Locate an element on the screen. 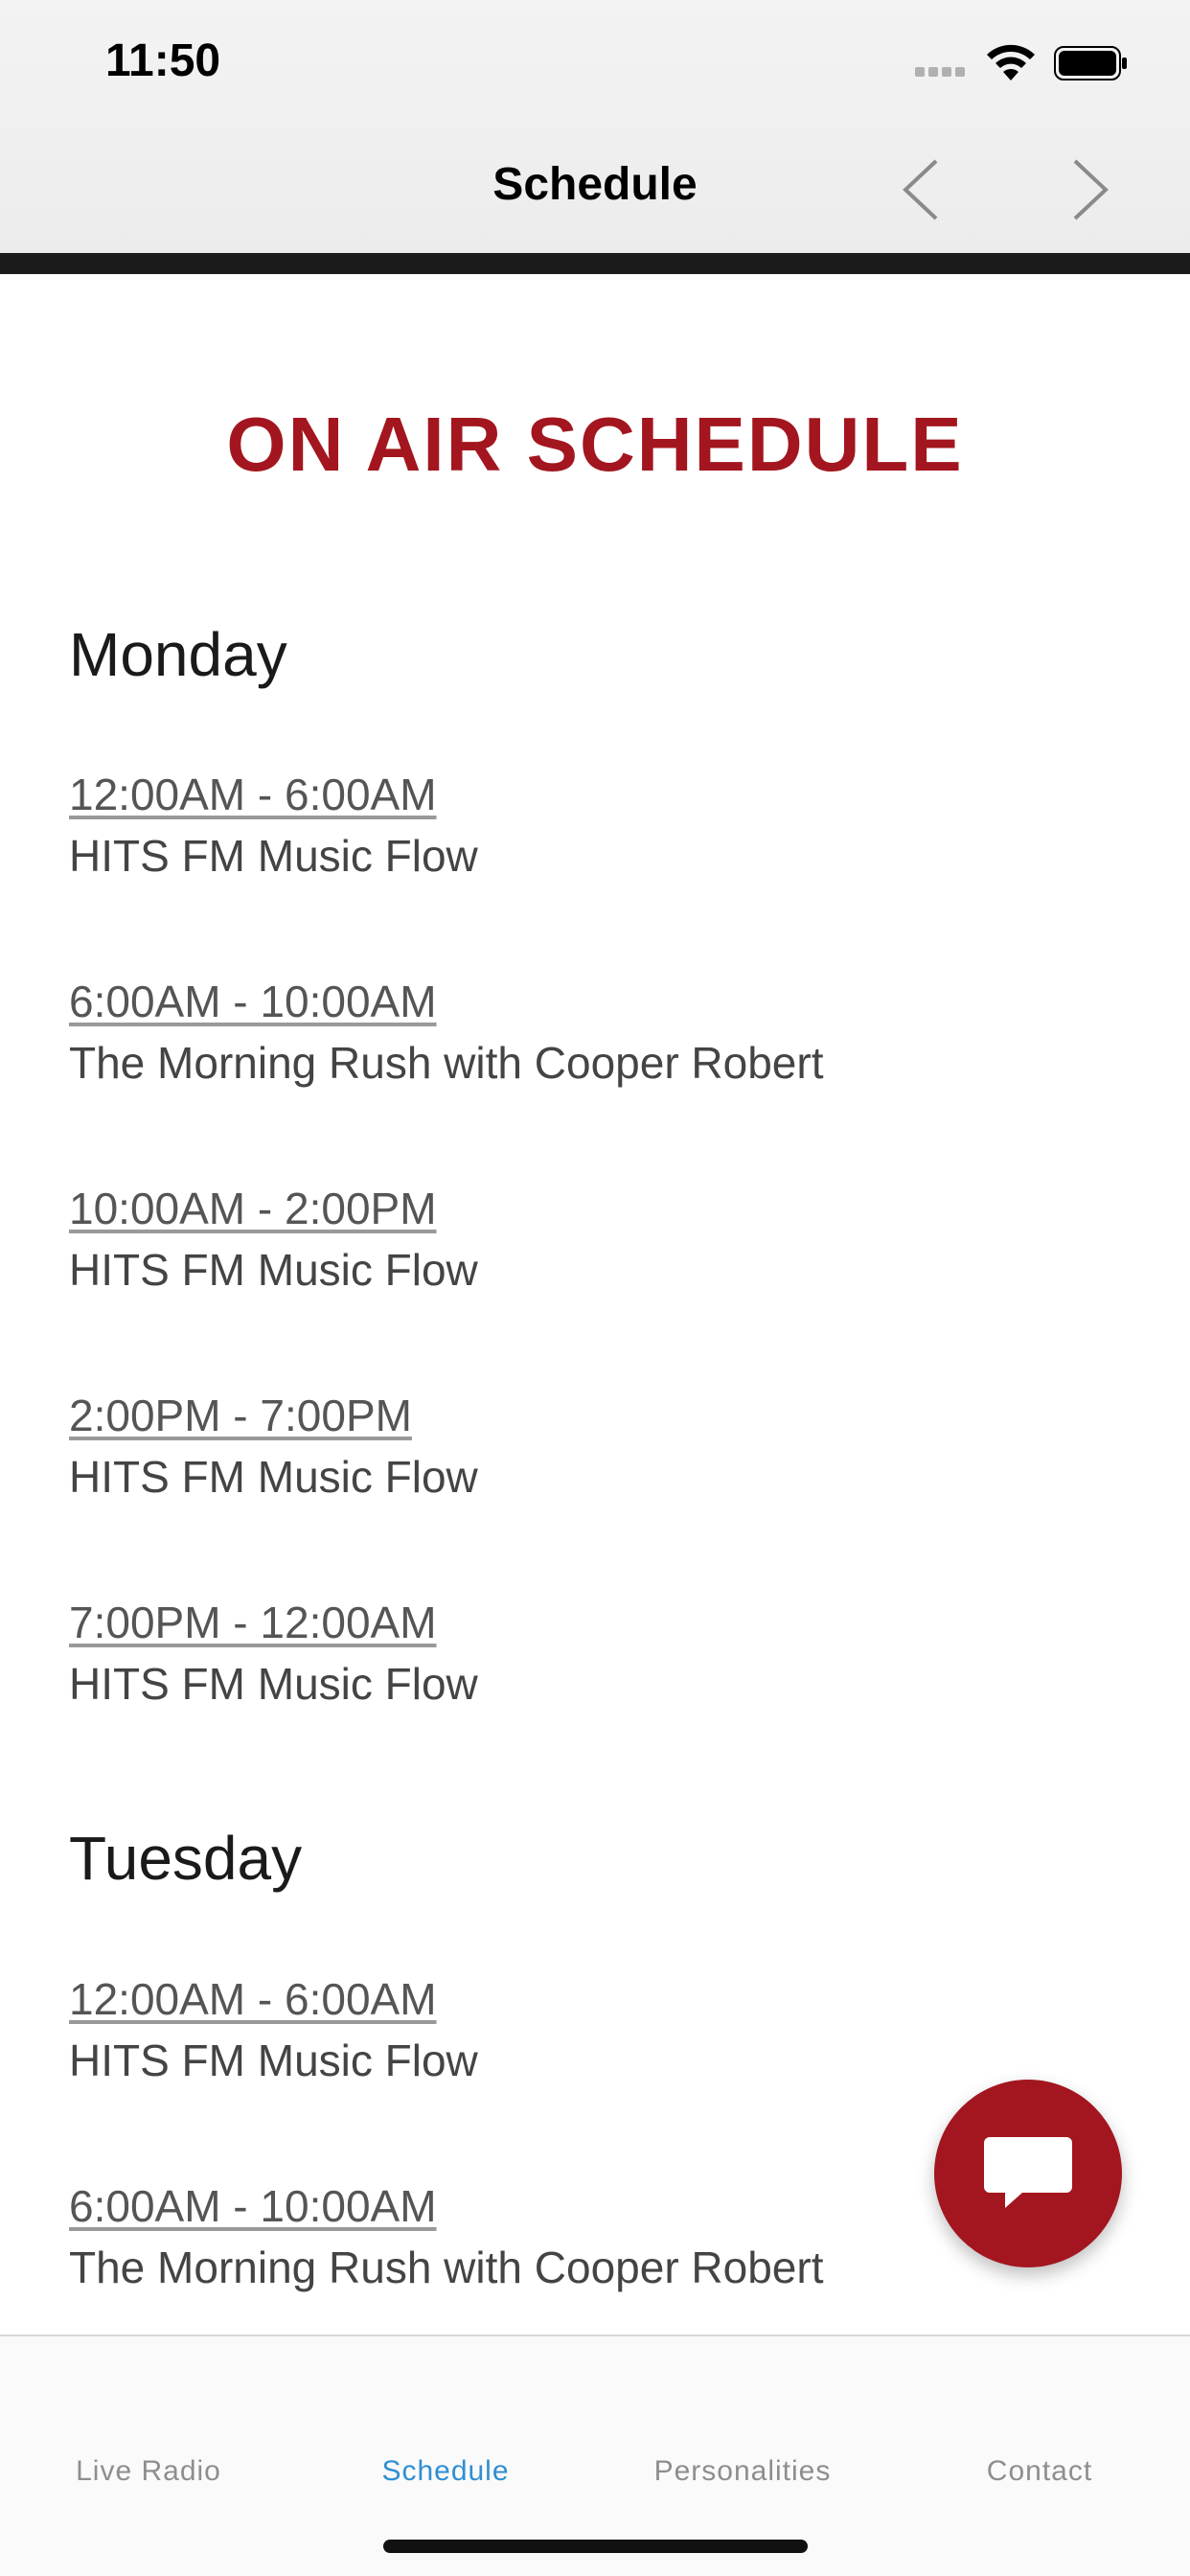 The image size is (1190, 2576). chat-button is located at coordinates (1028, 2173).